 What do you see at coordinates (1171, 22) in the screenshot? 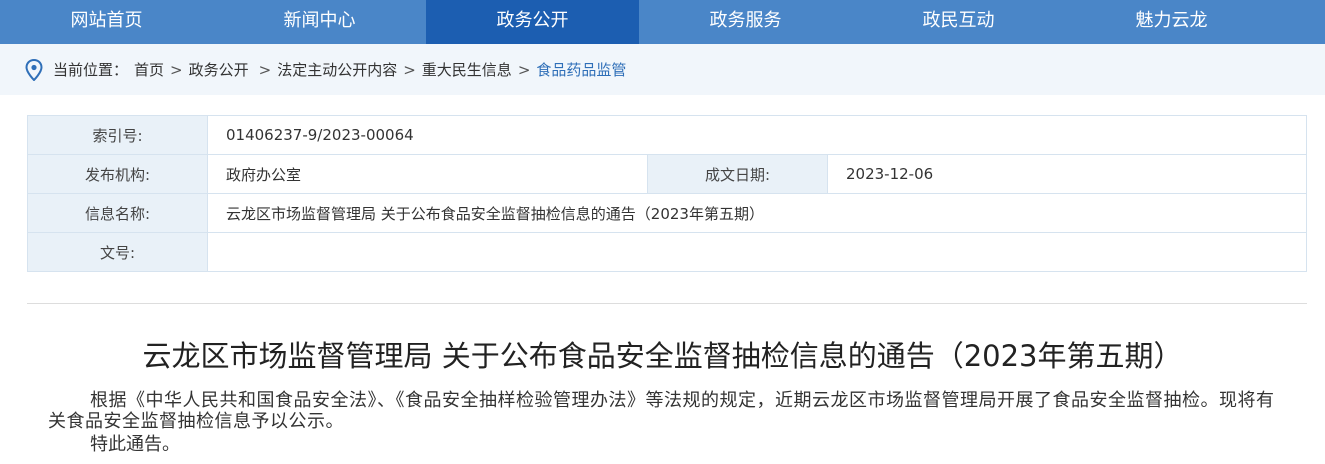
I see `nav-item-charm-yunlong: 魅力云龙` at bounding box center [1171, 22].